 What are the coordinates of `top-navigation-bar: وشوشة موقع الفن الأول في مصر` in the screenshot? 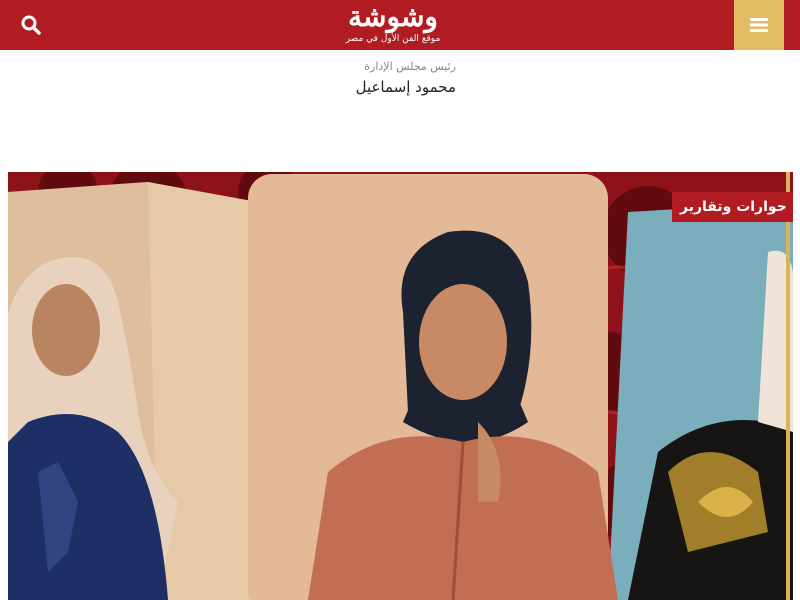 It's located at (400, 25).